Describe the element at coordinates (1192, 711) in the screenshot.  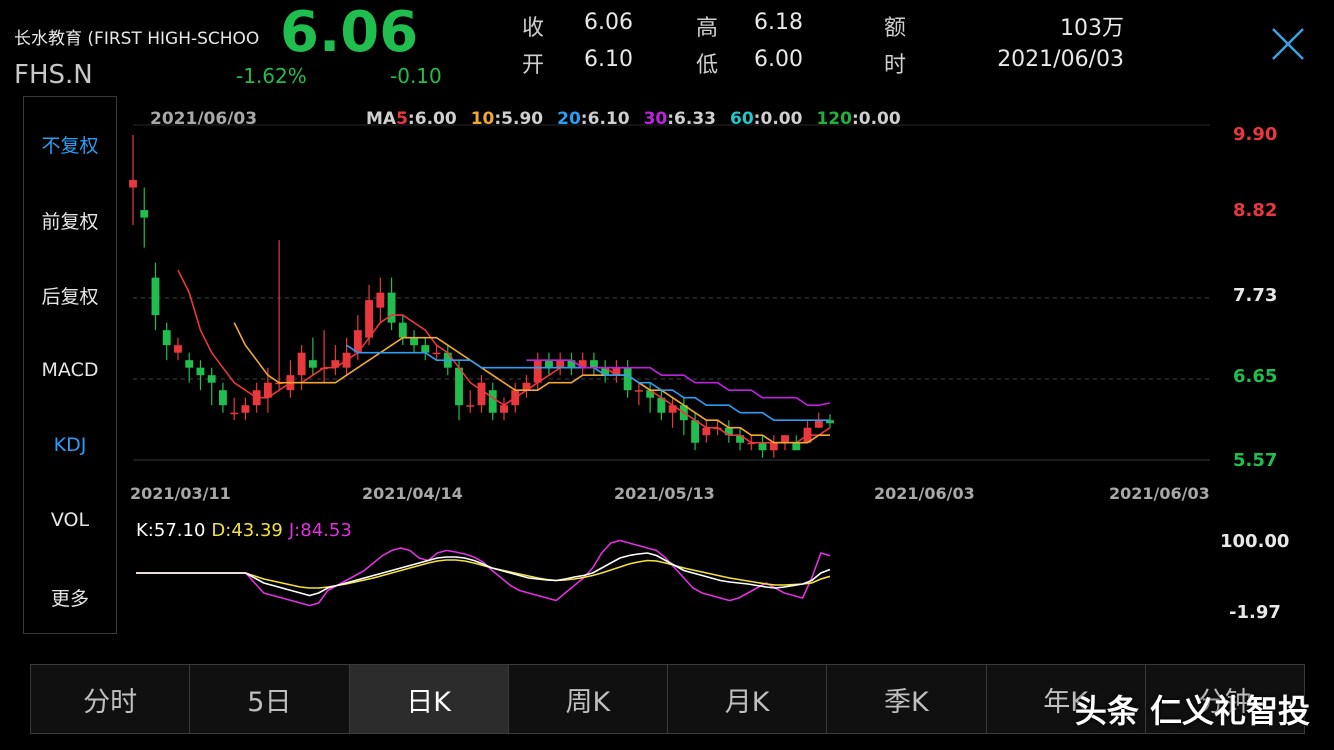
I see `watermark: 头条 仁义礼智投` at that location.